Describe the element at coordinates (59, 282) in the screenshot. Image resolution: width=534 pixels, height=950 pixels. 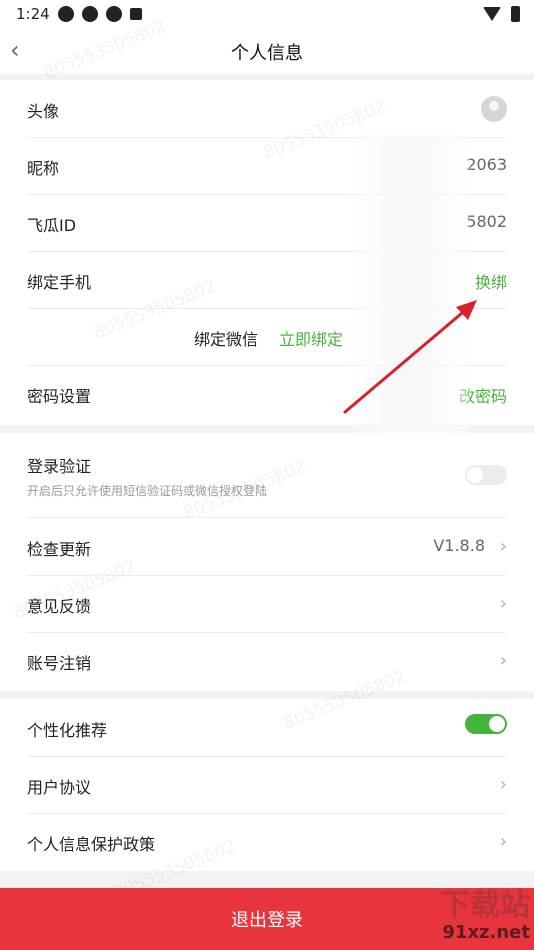
I see `phone-label: 绑定手机` at that location.